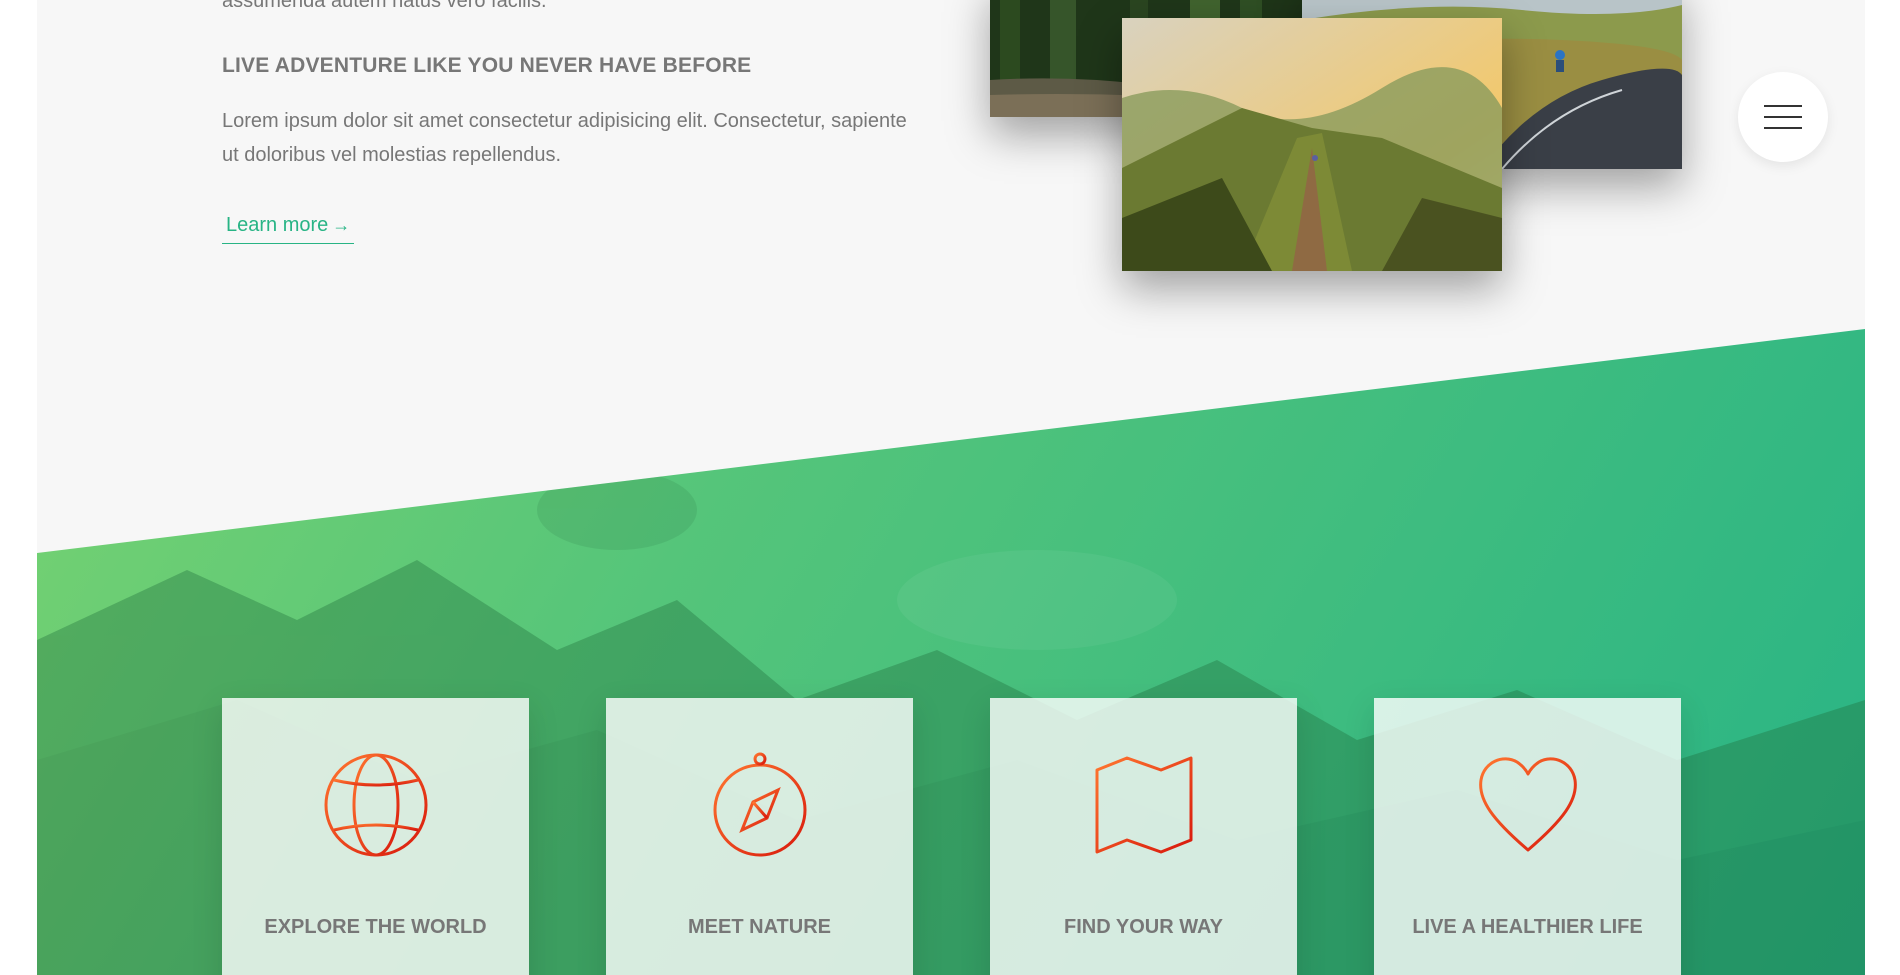 The height and width of the screenshot is (975, 1900). I want to click on feature-card-nature: MEET NATURE, so click(759, 836).